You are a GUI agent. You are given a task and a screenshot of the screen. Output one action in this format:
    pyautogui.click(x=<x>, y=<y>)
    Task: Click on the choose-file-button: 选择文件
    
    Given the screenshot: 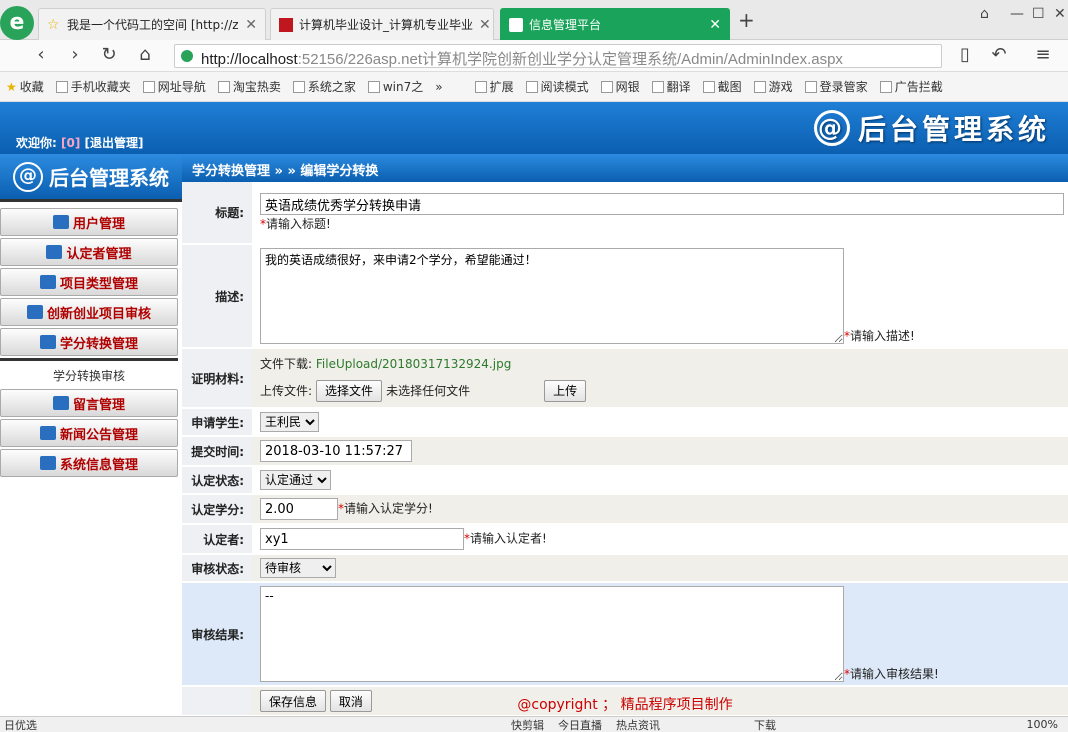 What is the action you would take?
    pyautogui.click(x=349, y=390)
    